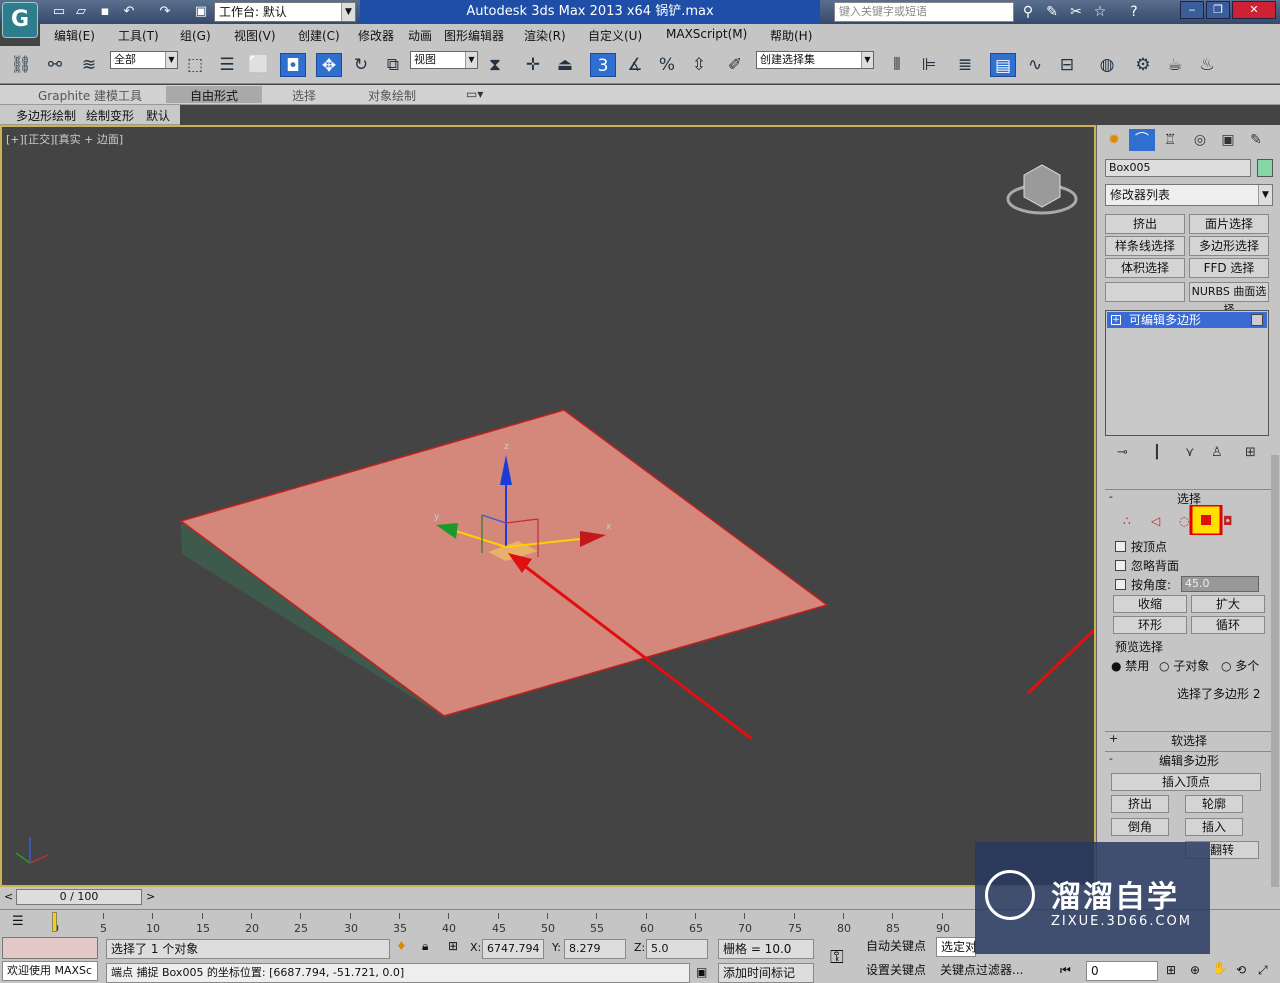 The height and width of the screenshot is (983, 1280). I want to click on undo-icon: ↶, so click(129, 12).